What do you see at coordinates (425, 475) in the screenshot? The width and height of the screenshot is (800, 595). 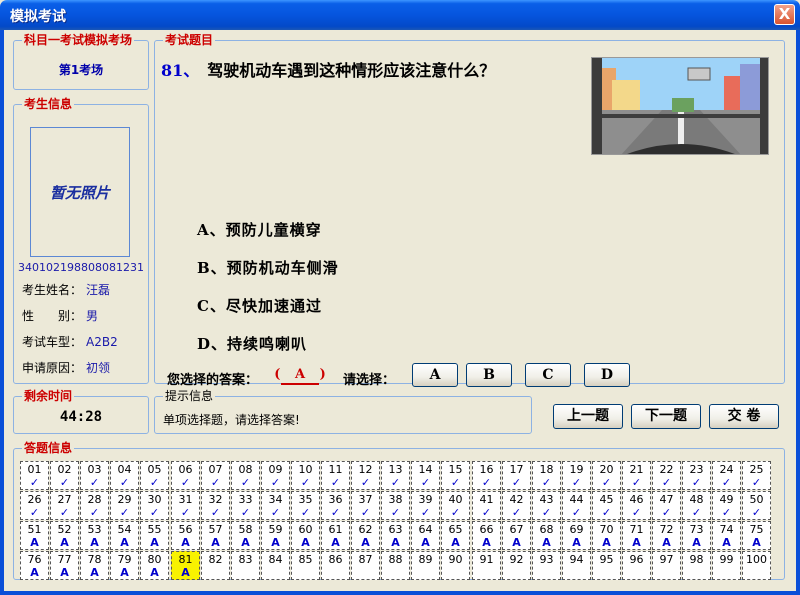 I see `answer-cell-14: 14 ✓` at bounding box center [425, 475].